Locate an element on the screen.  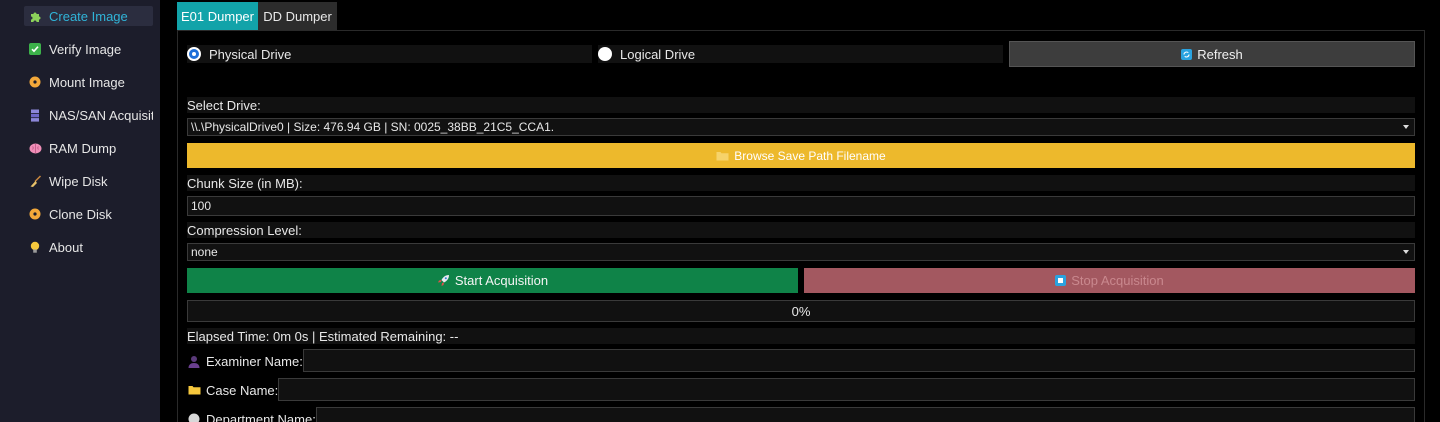
logical-drive-label: Logical Drive is located at coordinates (658, 54).